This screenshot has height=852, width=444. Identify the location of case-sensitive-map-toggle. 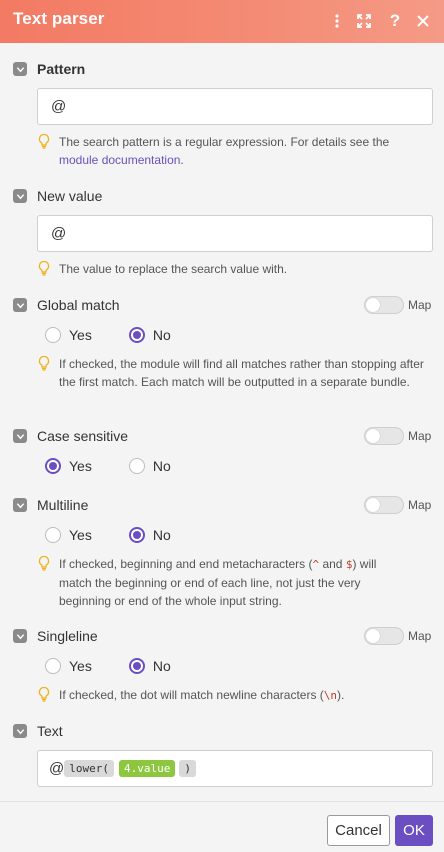
(384, 436).